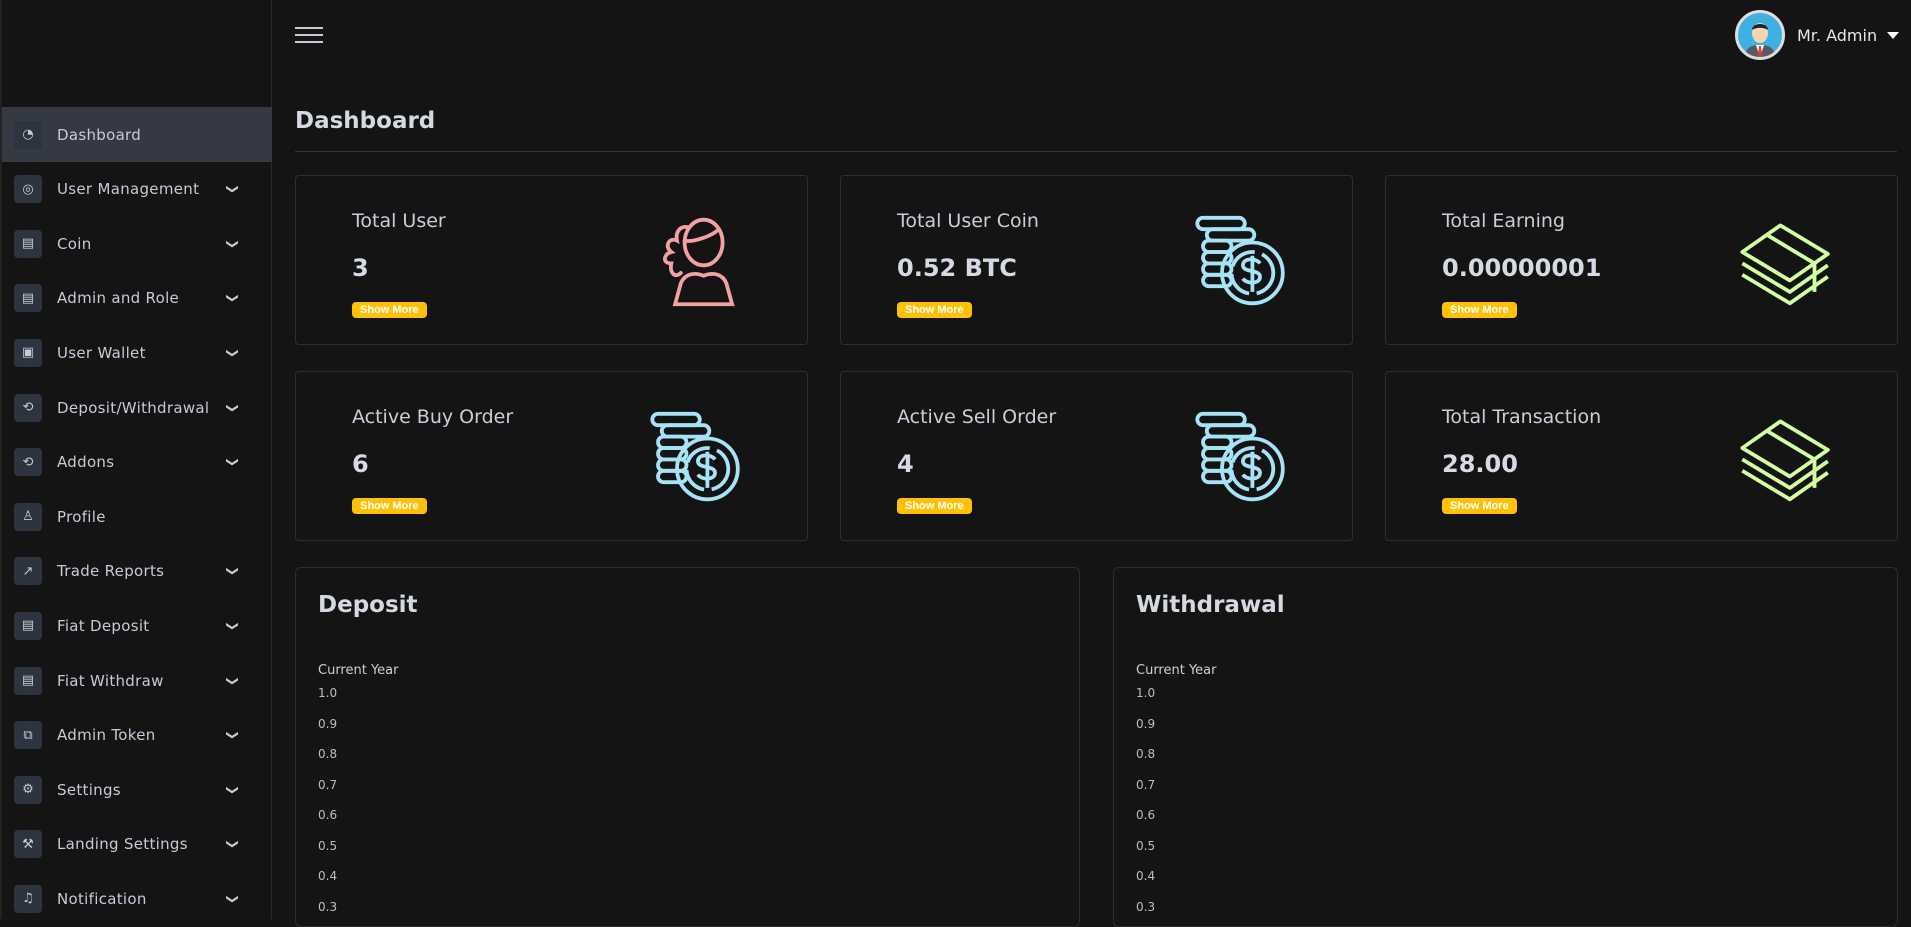 This screenshot has width=1911, height=927. Describe the element at coordinates (28, 134) in the screenshot. I see `speedometer-icon: ◔` at that location.